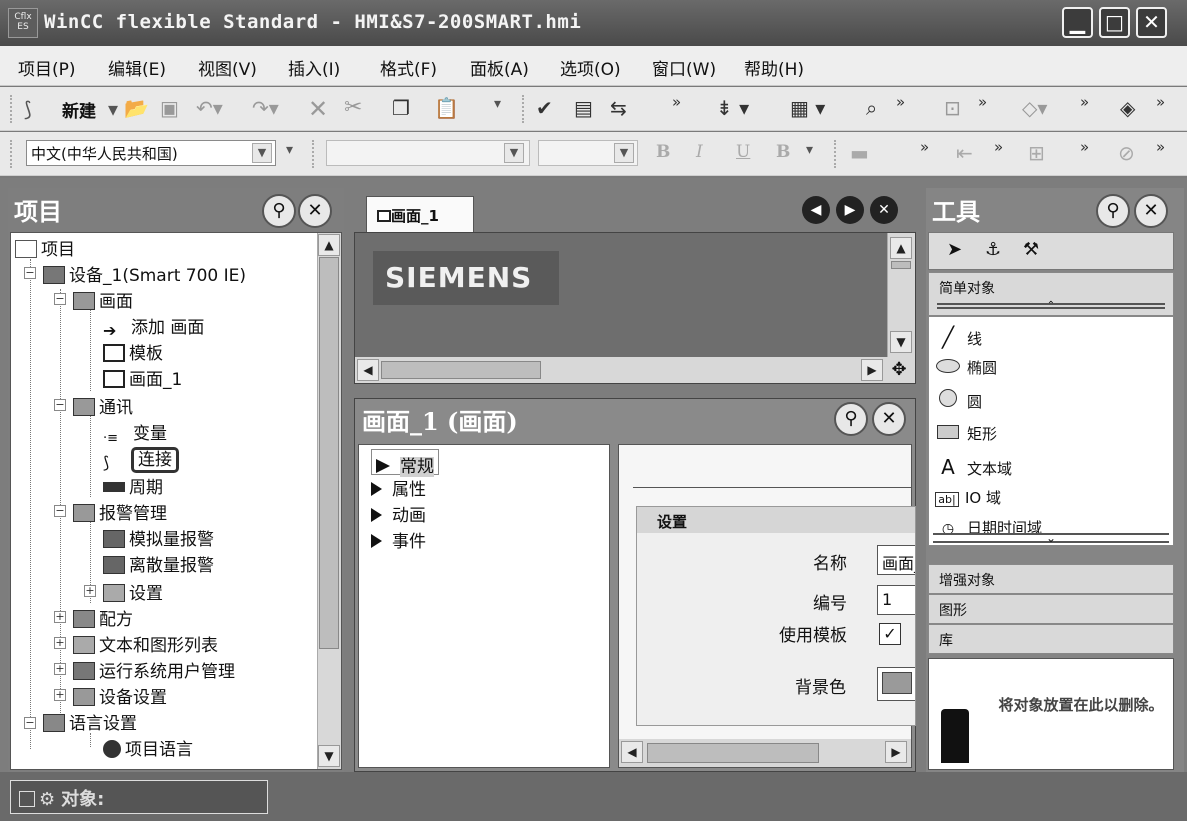  Describe the element at coordinates (103, 299) in the screenshot. I see `tree-item-screens: 画面` at that location.